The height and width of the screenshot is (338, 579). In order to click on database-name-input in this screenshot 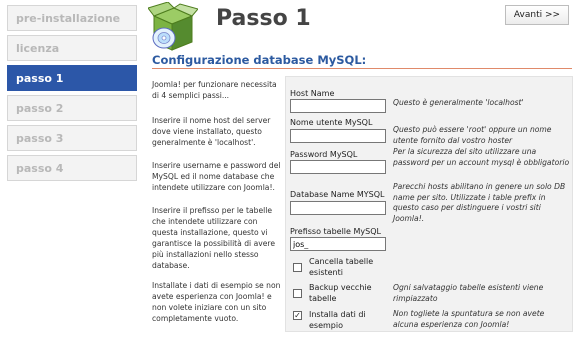, I will do `click(338, 208)`.